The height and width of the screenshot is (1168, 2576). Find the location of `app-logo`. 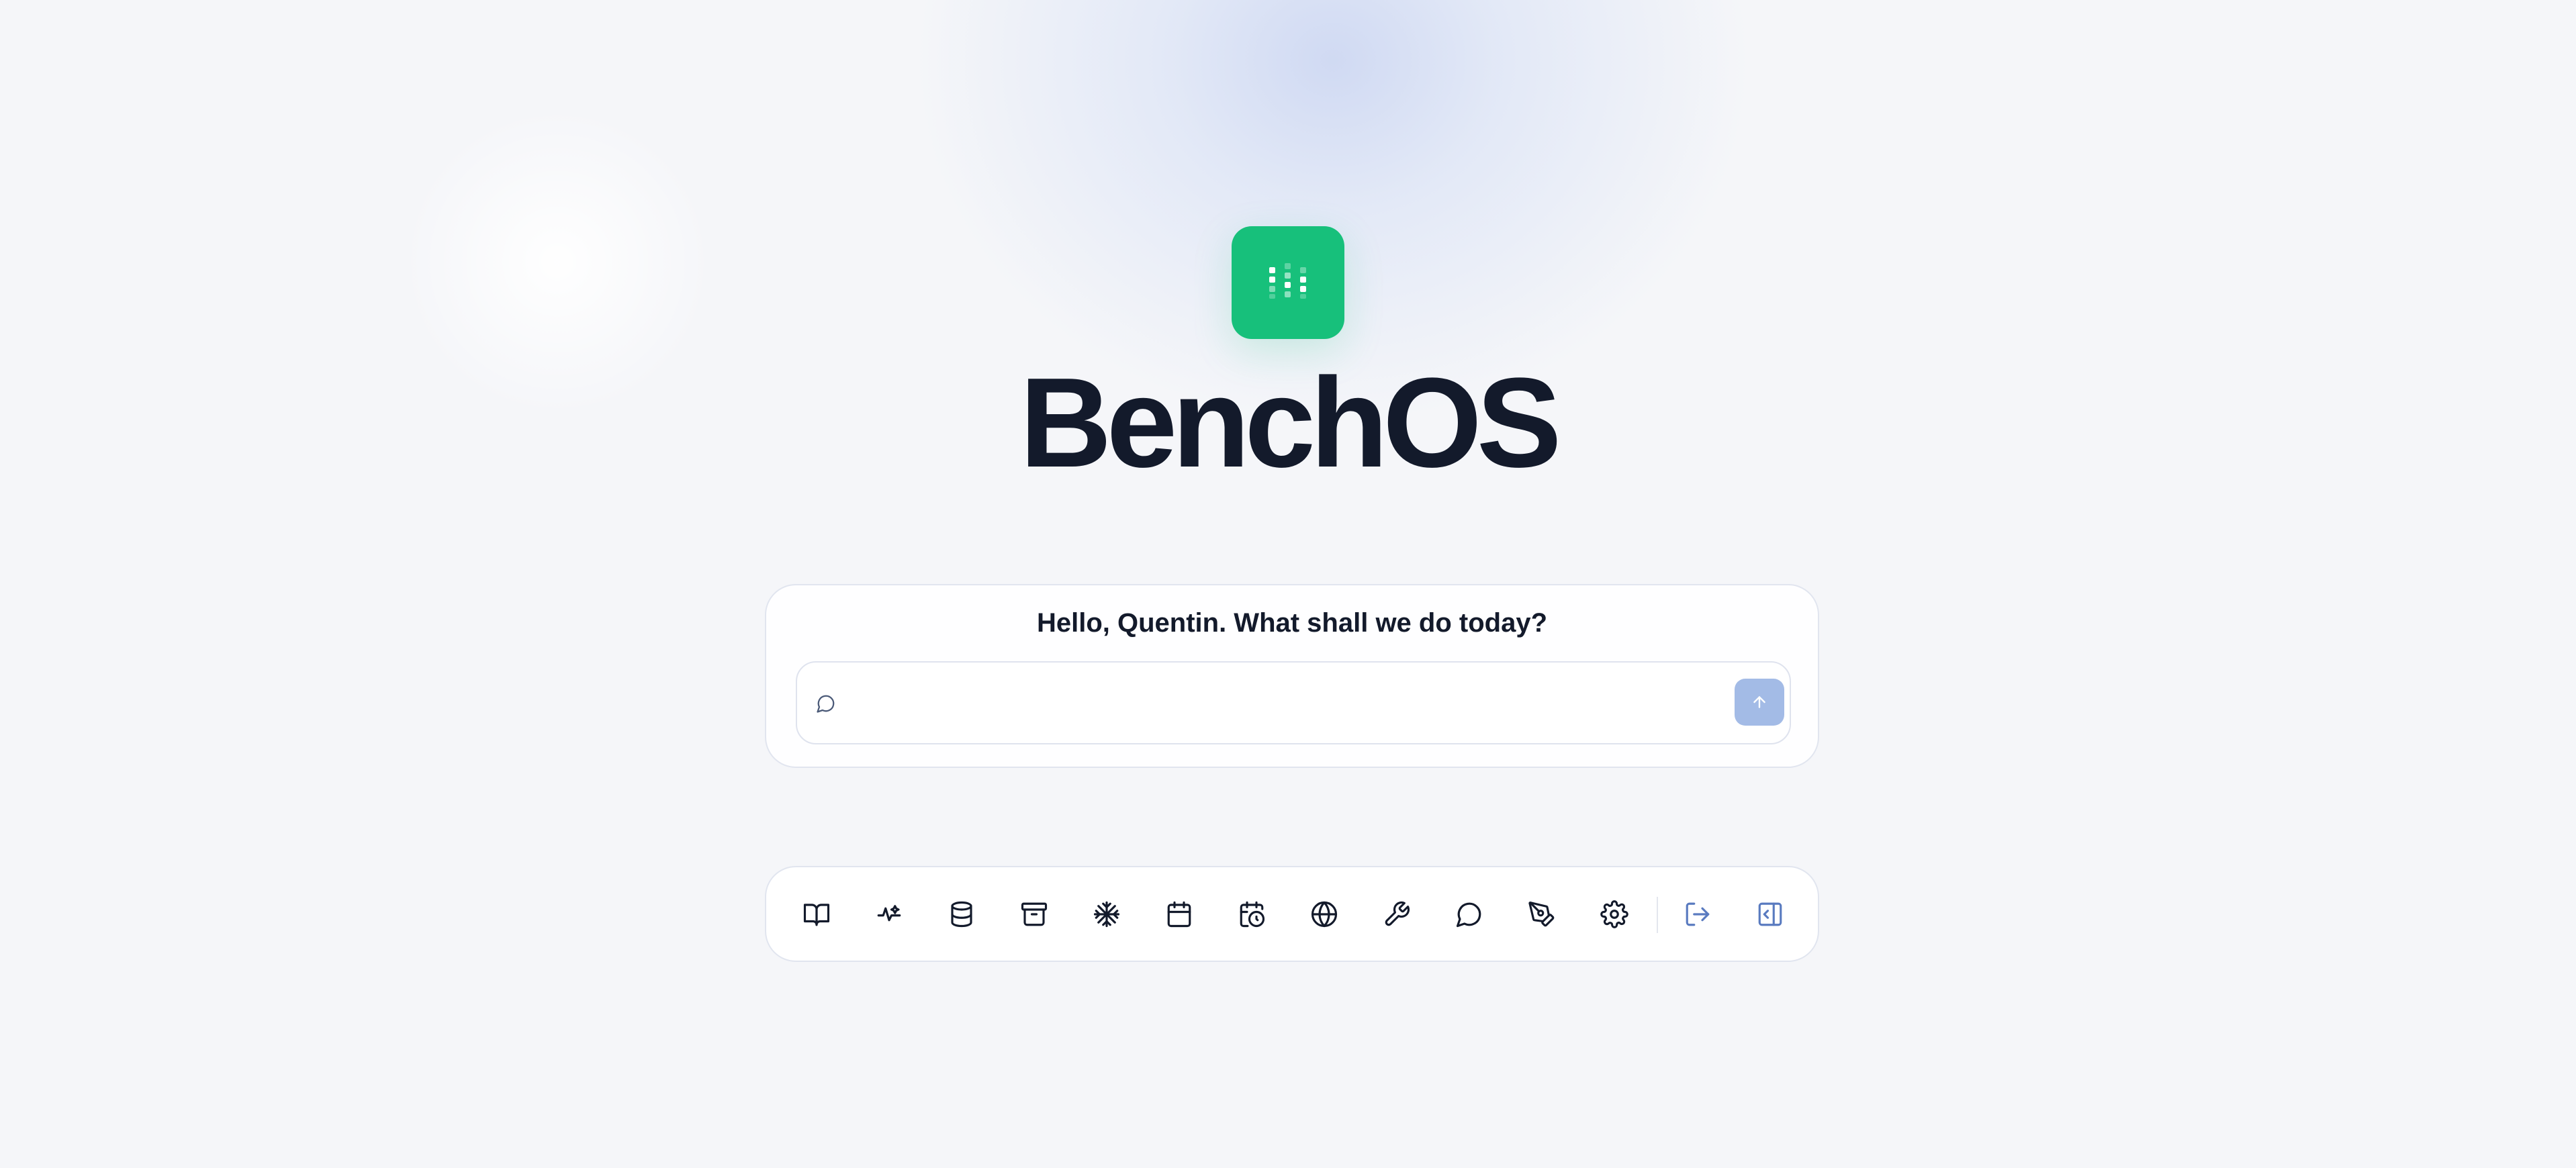

app-logo is located at coordinates (1288, 282).